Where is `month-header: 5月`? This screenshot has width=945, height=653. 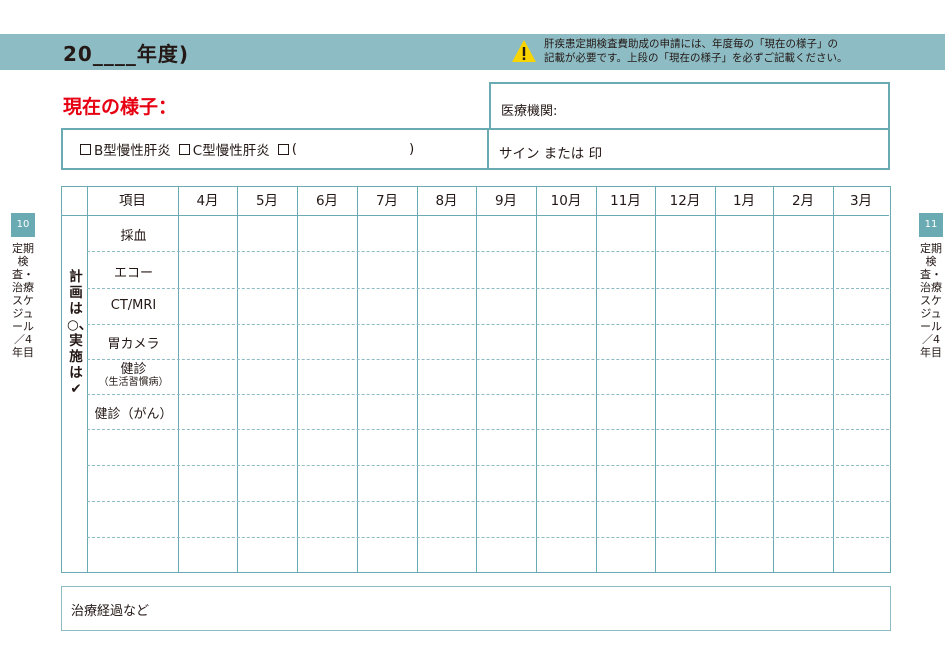 month-header: 5月 is located at coordinates (267, 201).